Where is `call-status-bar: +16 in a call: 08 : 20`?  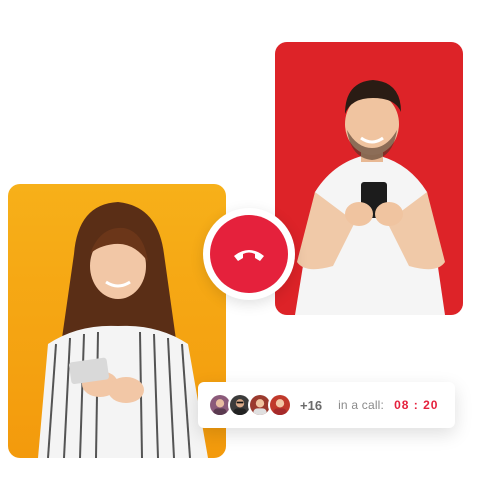 call-status-bar: +16 in a call: 08 : 20 is located at coordinates (326, 405).